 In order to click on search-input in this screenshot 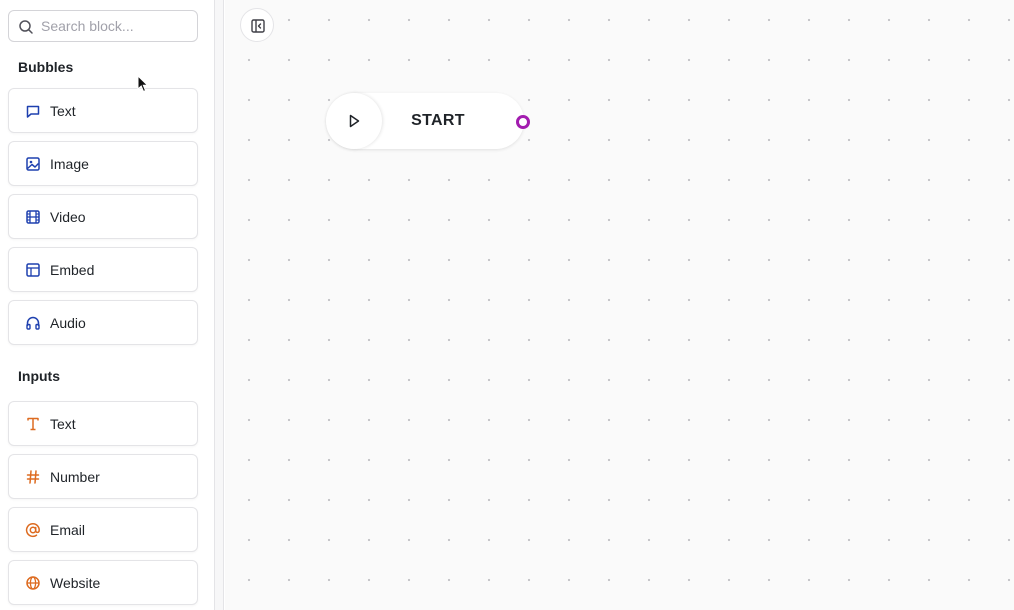, I will do `click(117, 26)`.